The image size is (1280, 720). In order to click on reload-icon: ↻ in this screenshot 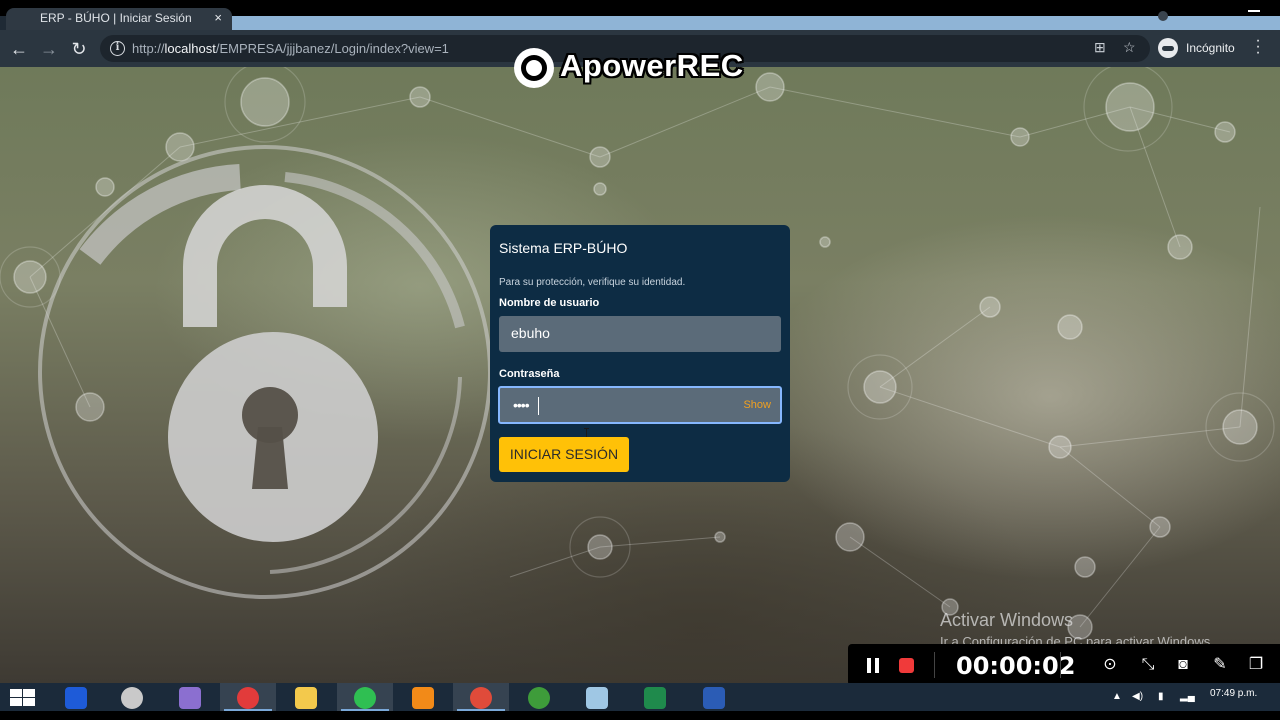, I will do `click(79, 49)`.